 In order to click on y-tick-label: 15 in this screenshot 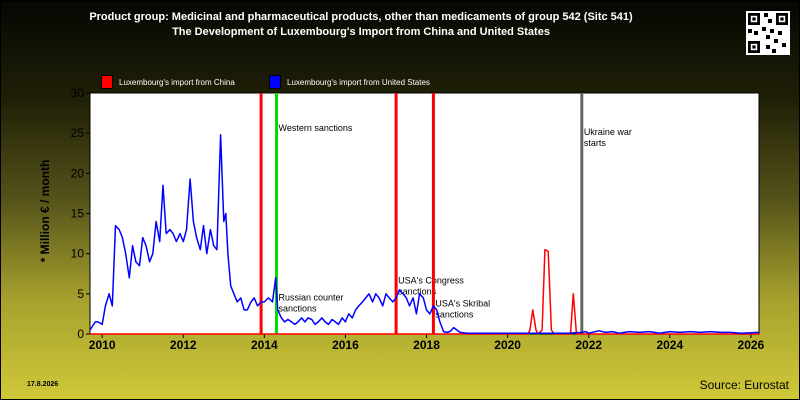, I will do `click(78, 214)`.